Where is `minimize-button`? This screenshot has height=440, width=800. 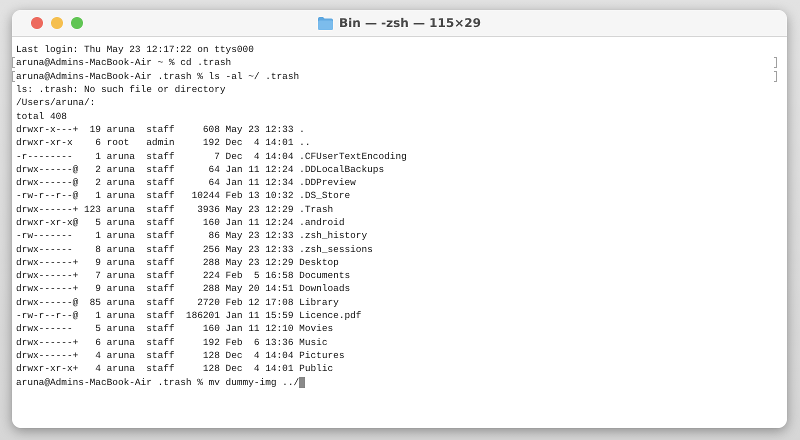 minimize-button is located at coordinates (57, 23).